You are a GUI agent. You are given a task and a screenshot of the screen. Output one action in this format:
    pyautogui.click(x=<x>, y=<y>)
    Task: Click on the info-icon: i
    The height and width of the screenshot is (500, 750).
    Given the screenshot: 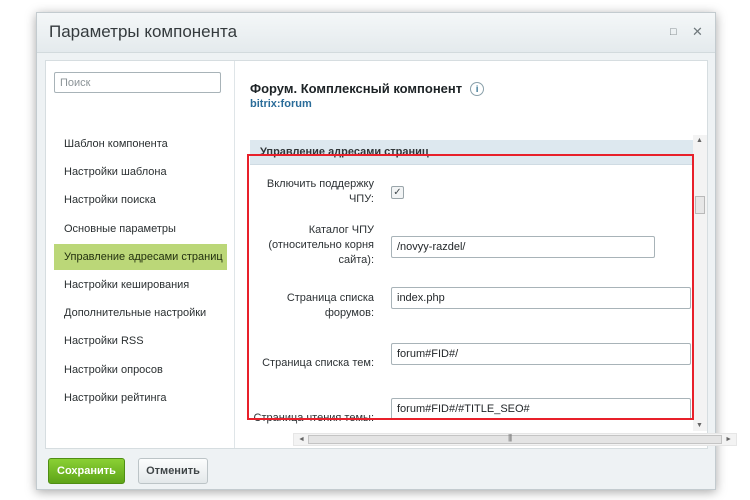 What is the action you would take?
    pyautogui.click(x=477, y=89)
    